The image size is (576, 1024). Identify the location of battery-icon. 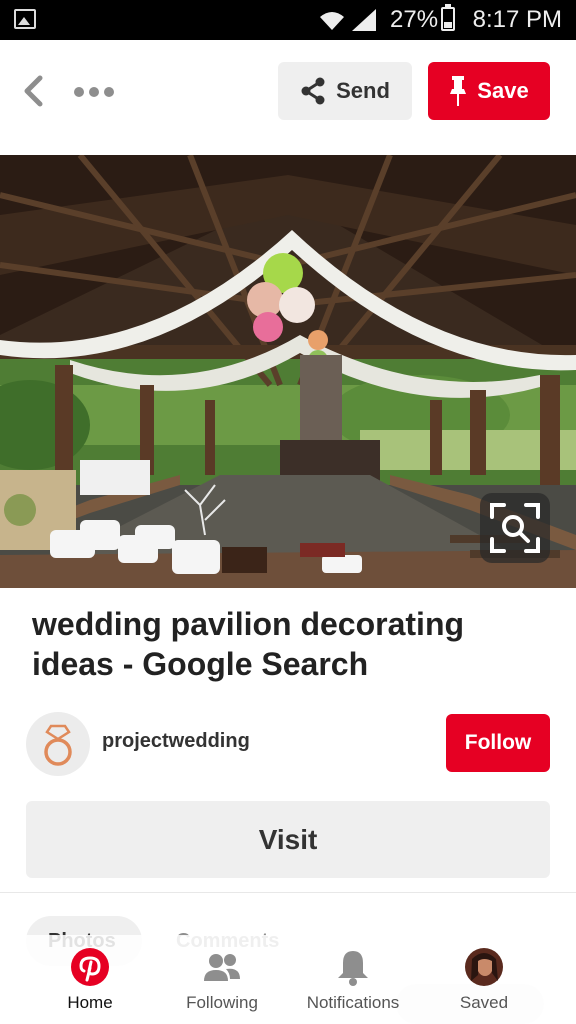
(448, 17).